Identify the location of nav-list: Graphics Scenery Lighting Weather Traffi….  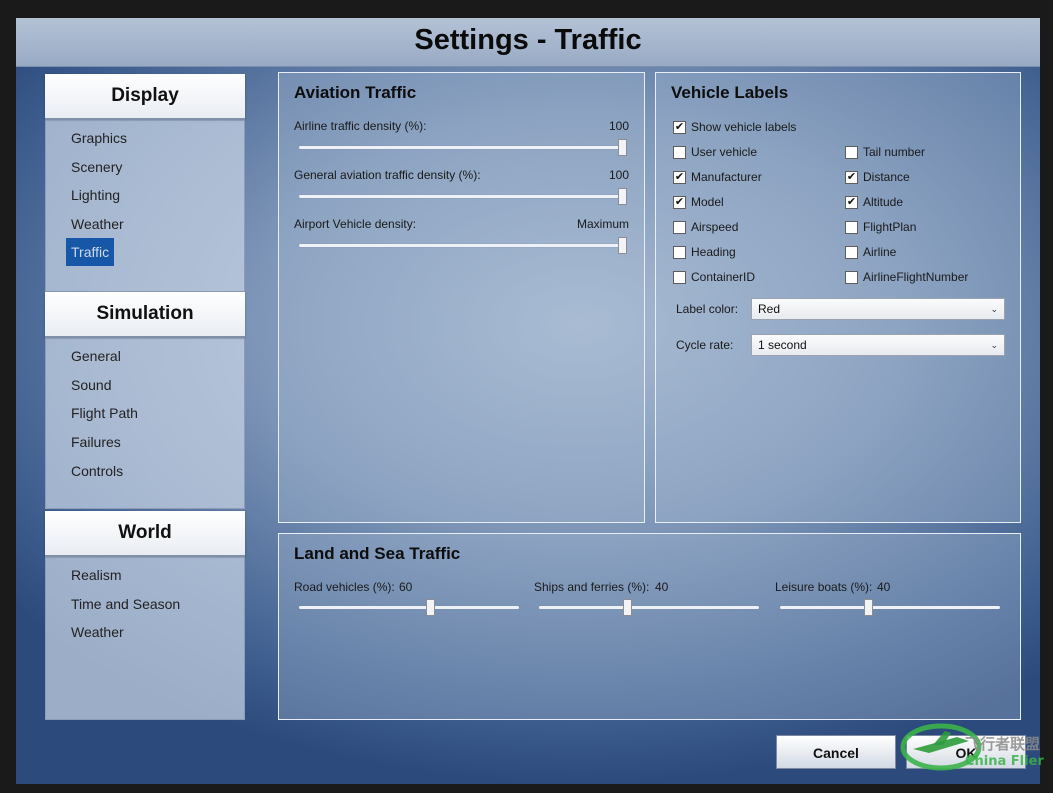
(145, 206).